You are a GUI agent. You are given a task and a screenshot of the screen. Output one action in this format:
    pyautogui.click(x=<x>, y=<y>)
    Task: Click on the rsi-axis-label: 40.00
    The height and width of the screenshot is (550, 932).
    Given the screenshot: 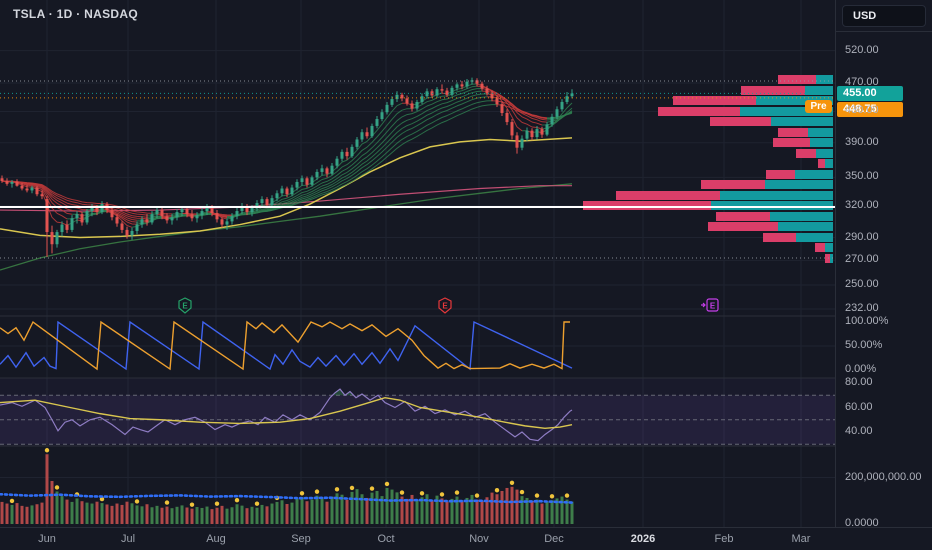 What is the action you would take?
    pyautogui.click(x=859, y=431)
    